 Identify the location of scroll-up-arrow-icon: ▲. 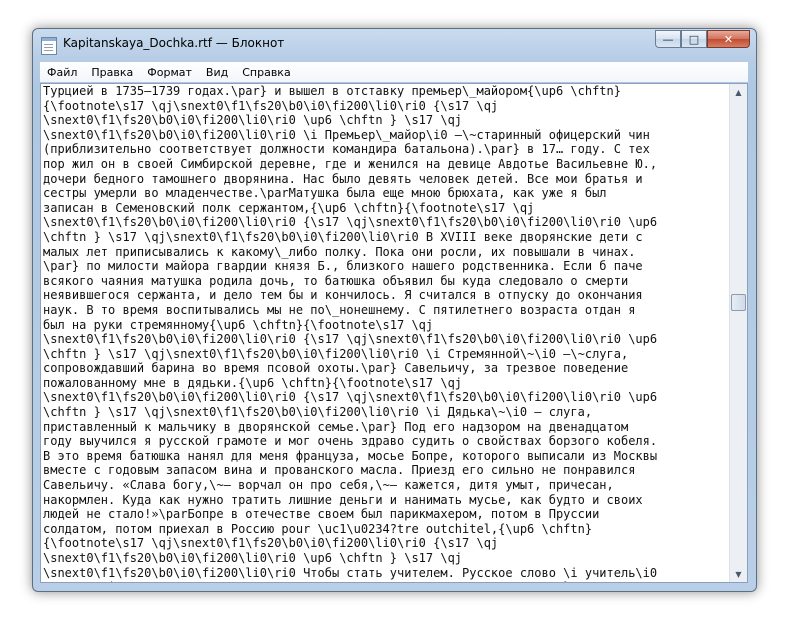
(738, 92).